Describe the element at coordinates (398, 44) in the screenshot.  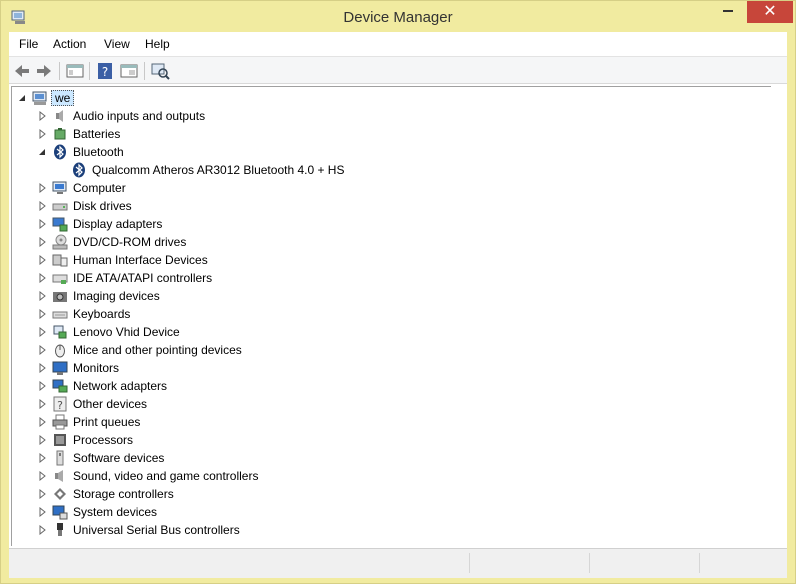
I see `menu-bar: File Action View Help` at that location.